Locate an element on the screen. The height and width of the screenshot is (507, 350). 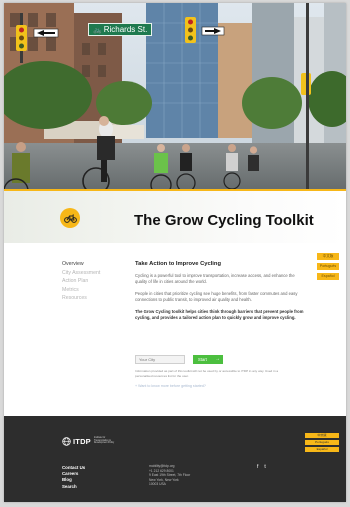
language-button-chinese: 中文版 is located at coordinates (328, 256).